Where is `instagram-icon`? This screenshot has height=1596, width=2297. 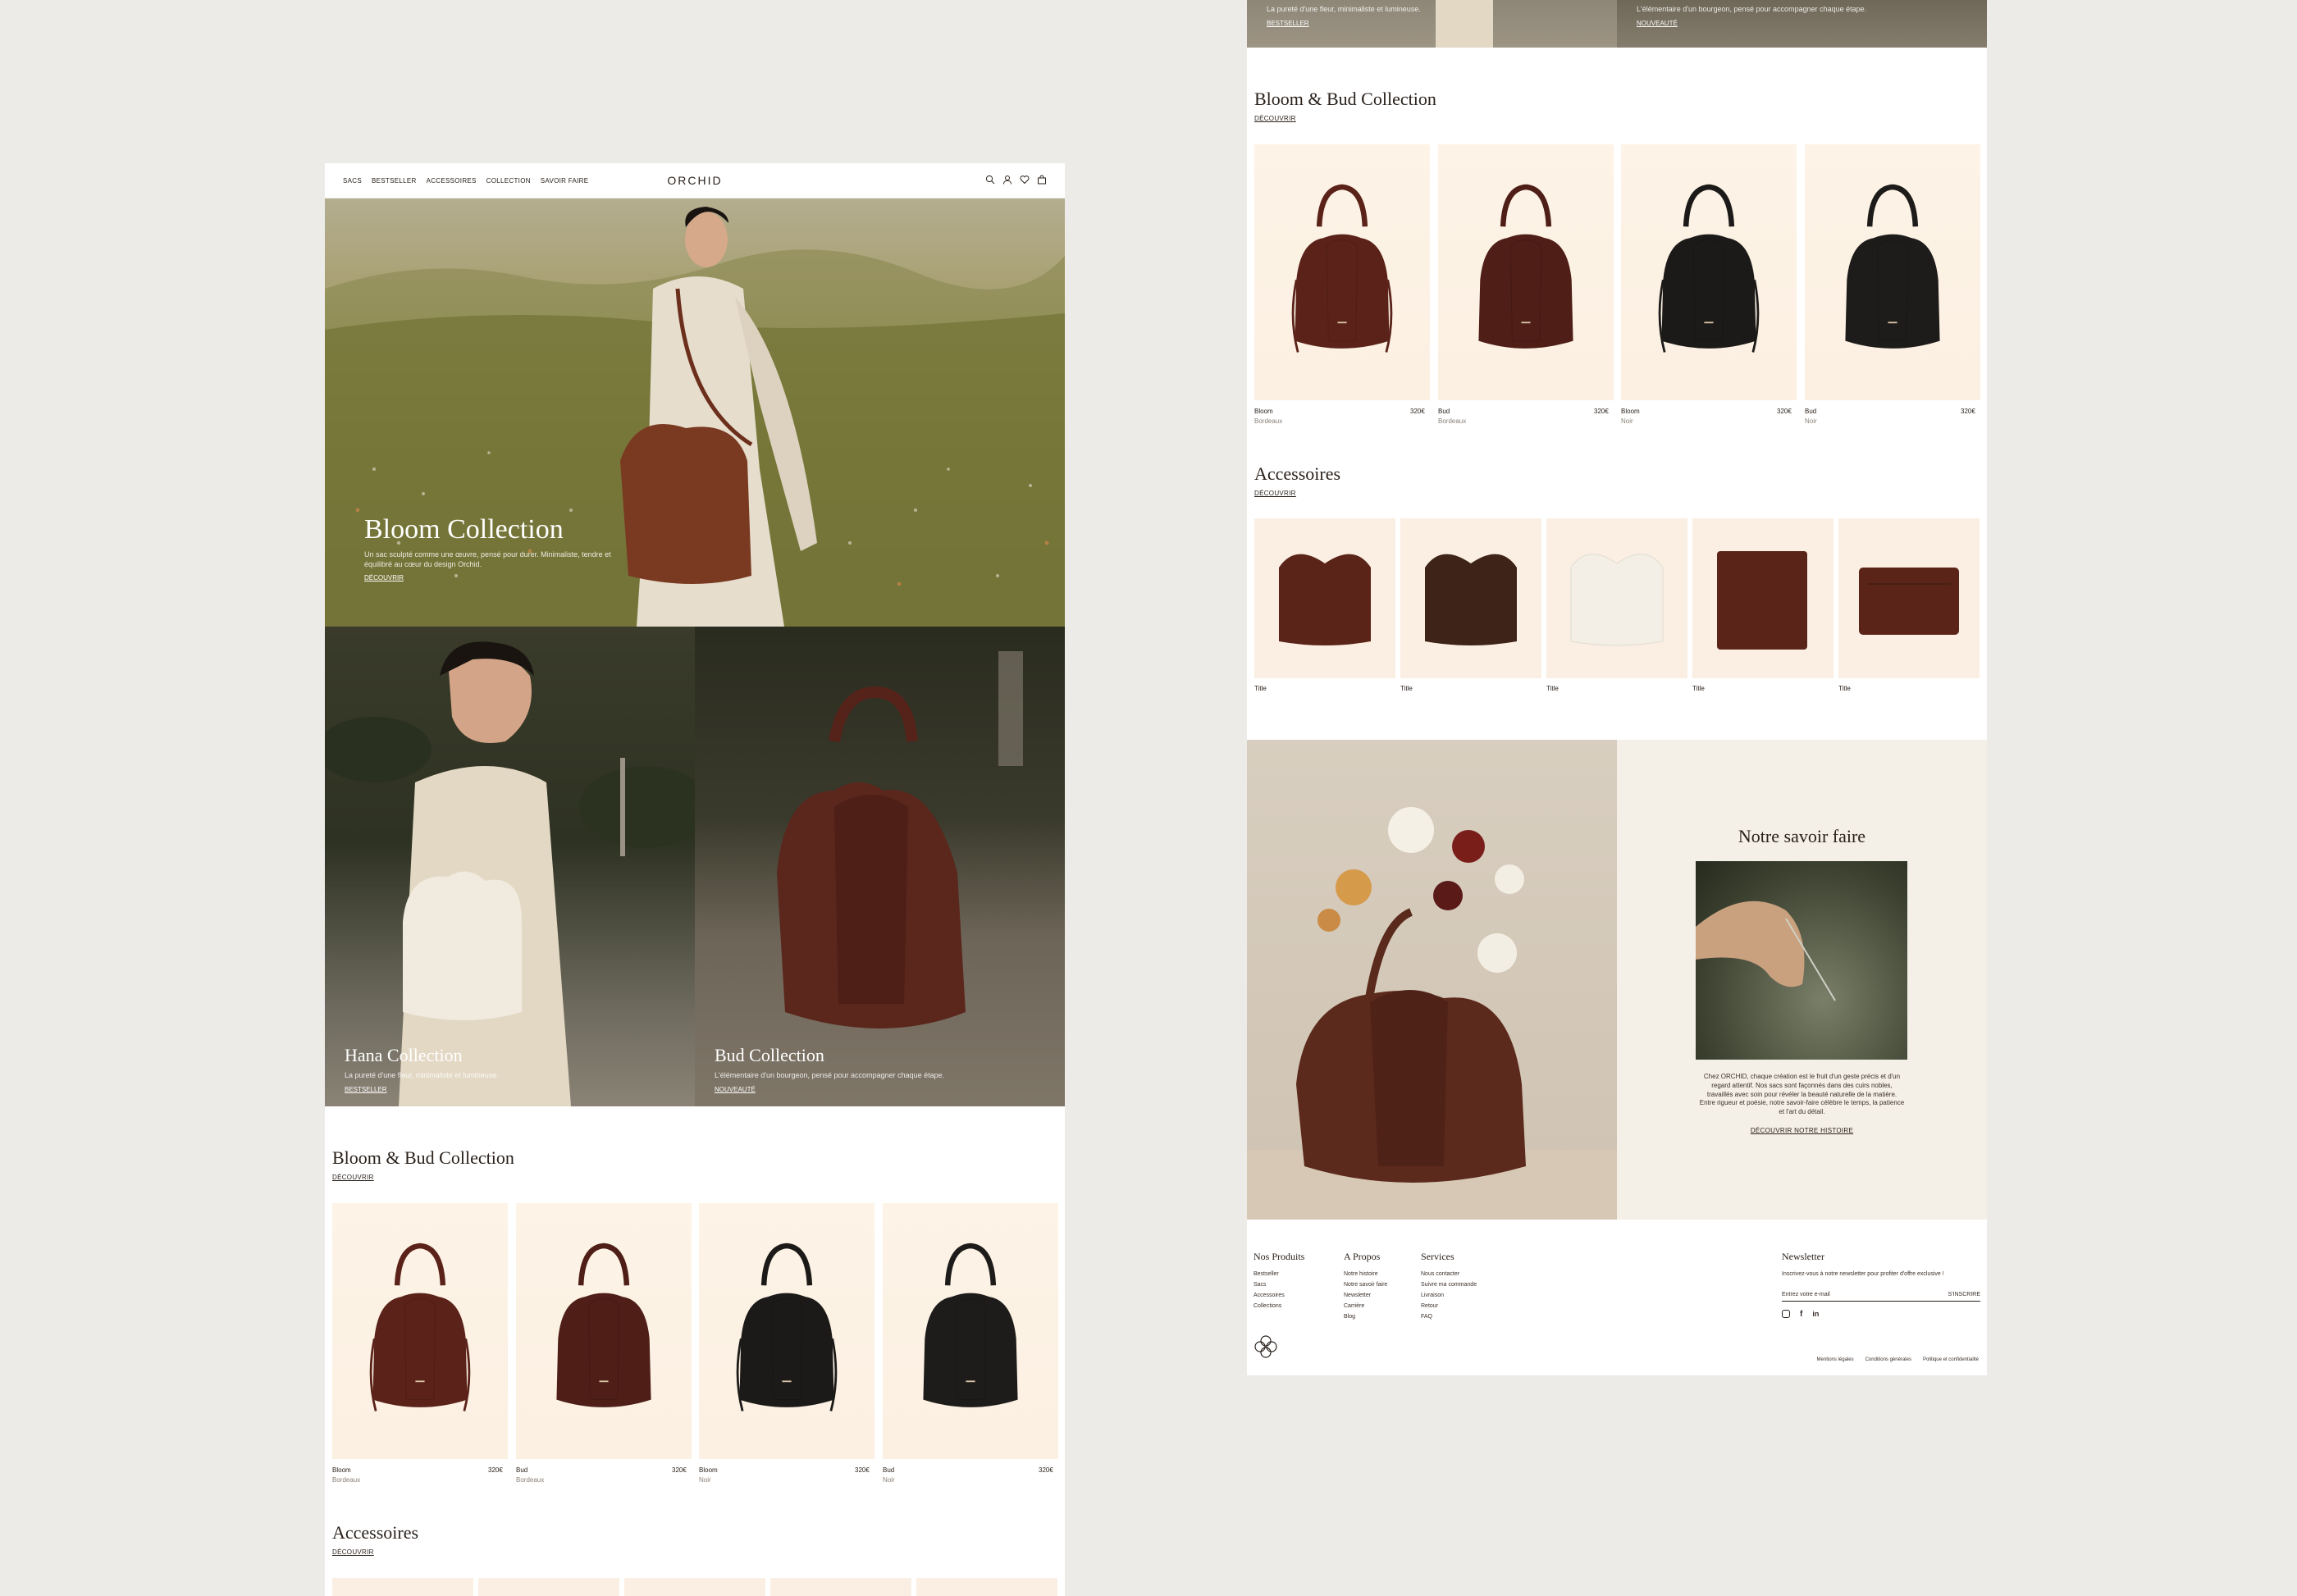
instagram-icon is located at coordinates (1786, 1314).